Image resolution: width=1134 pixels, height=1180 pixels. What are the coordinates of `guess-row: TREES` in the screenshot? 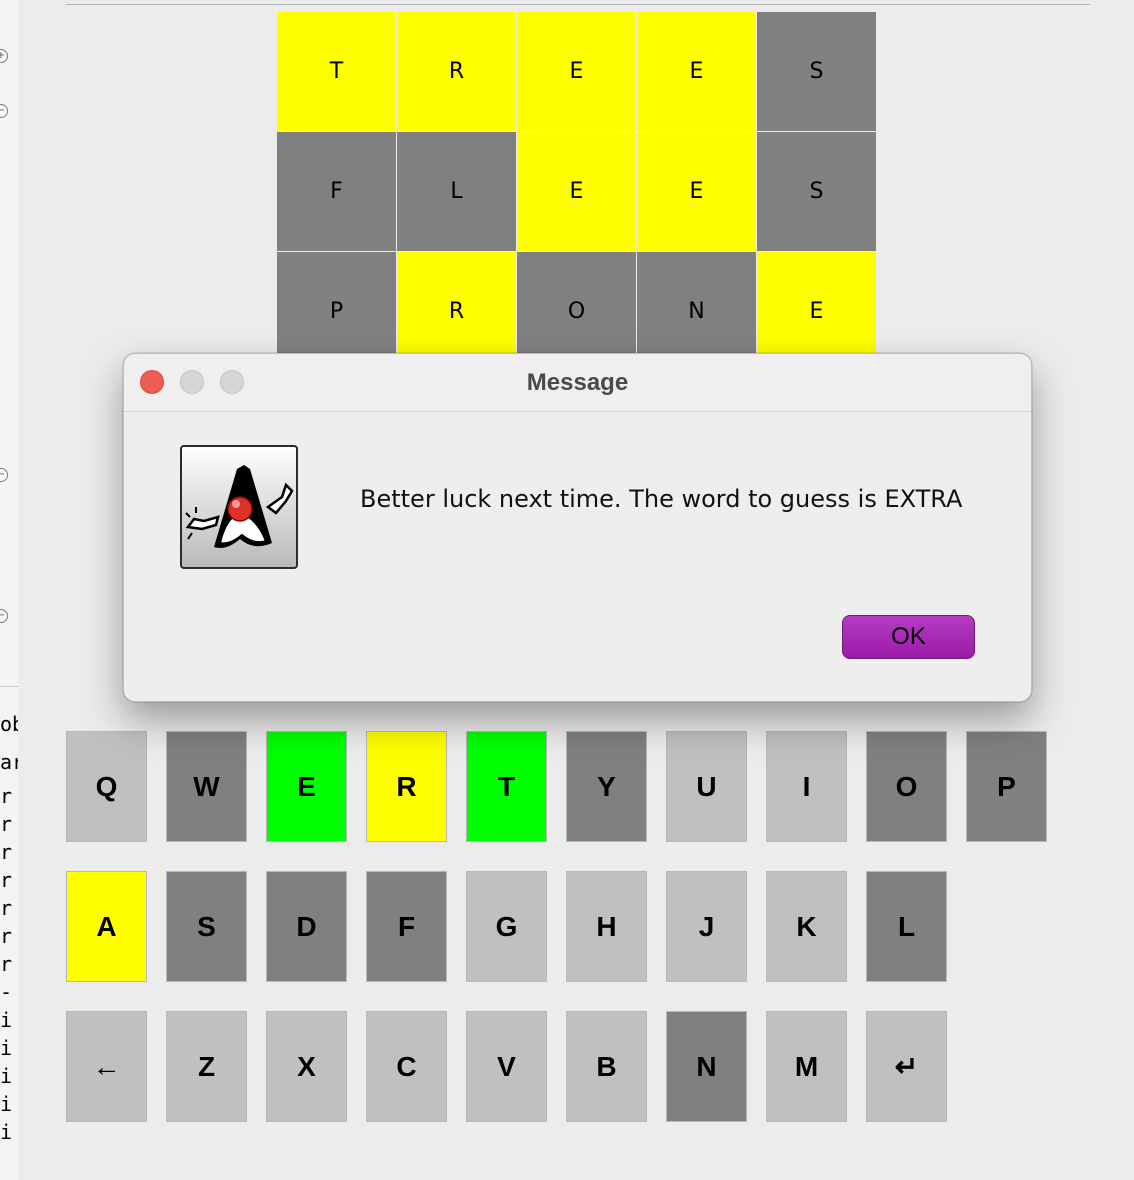 It's located at (577, 72).